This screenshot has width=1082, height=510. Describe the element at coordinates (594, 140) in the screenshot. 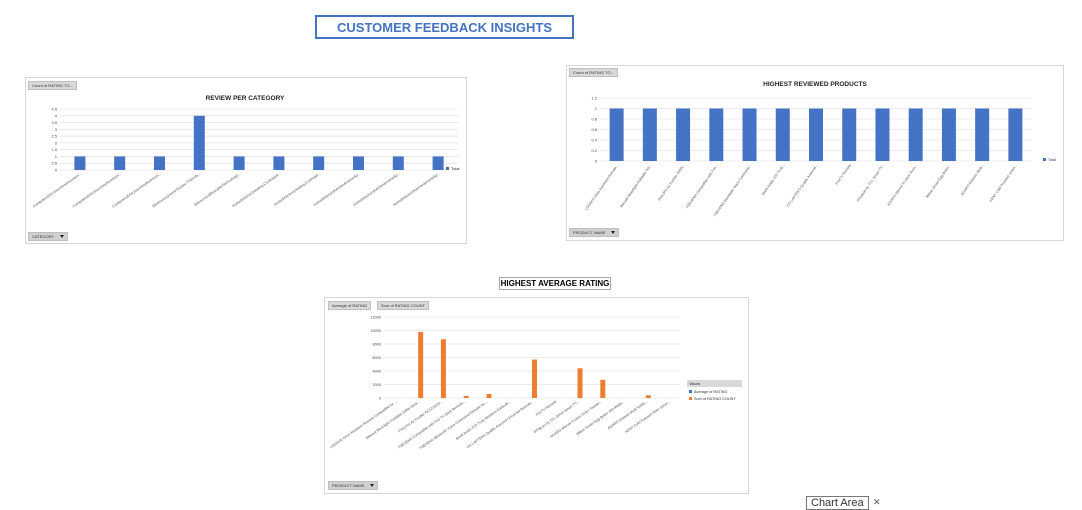

I see `y-tick-label: 0.4` at that location.